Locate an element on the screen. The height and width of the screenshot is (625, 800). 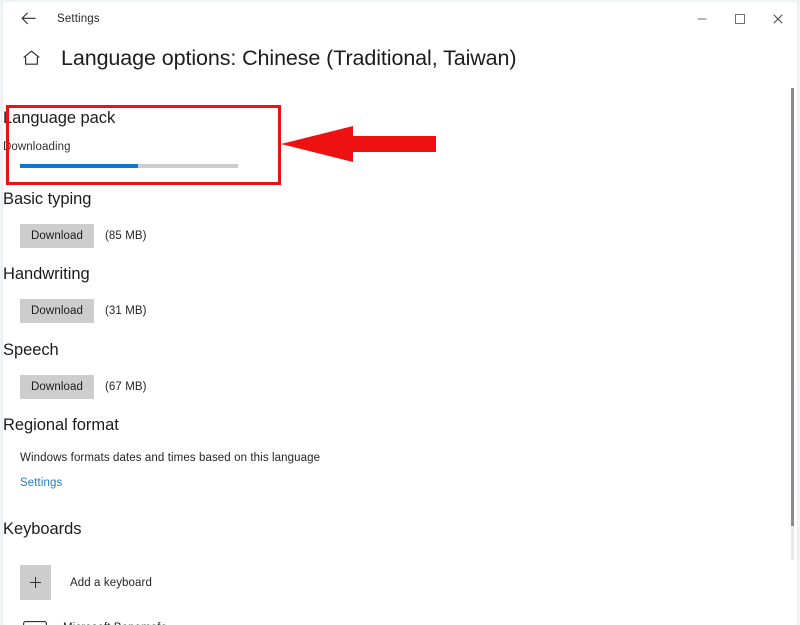
home-icon is located at coordinates (31, 57).